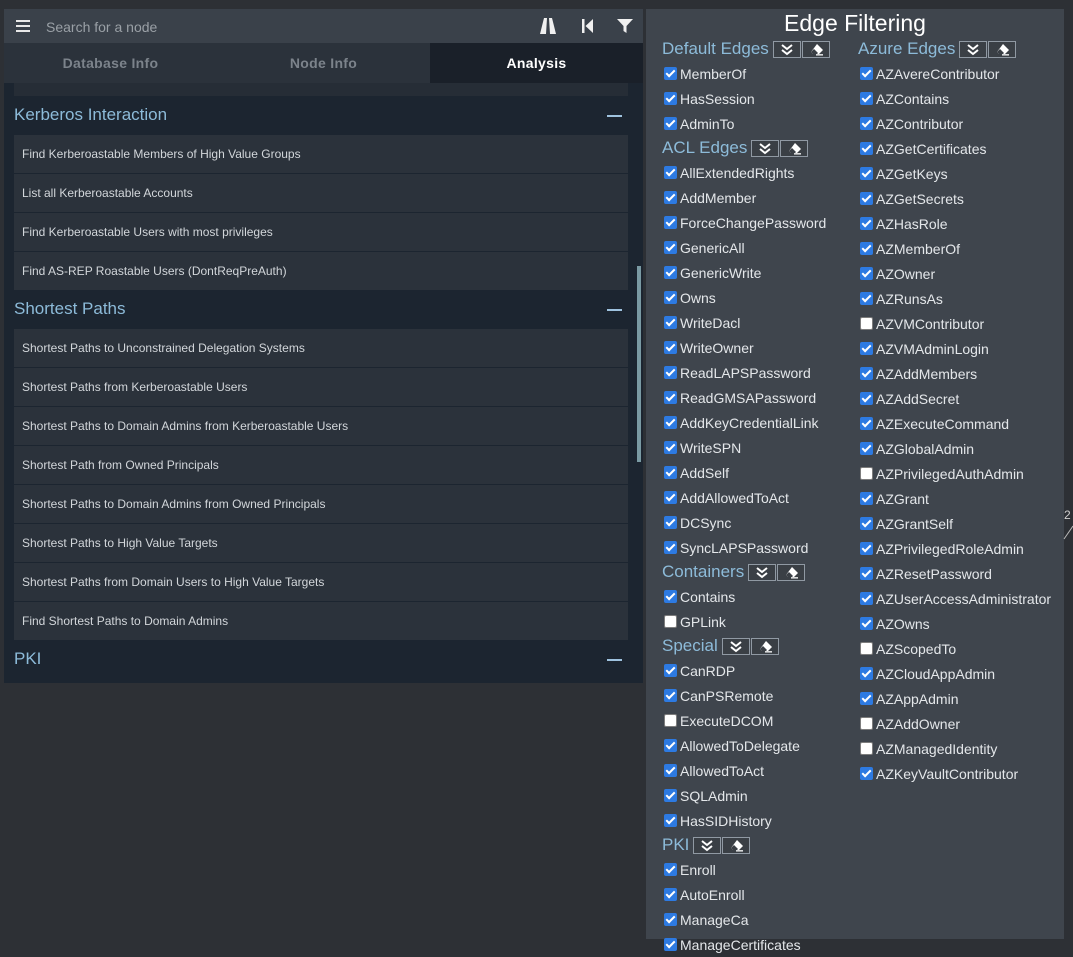  Describe the element at coordinates (757, 720) in the screenshot. I see `edge-filter-row: ExecuteDCOM` at that location.